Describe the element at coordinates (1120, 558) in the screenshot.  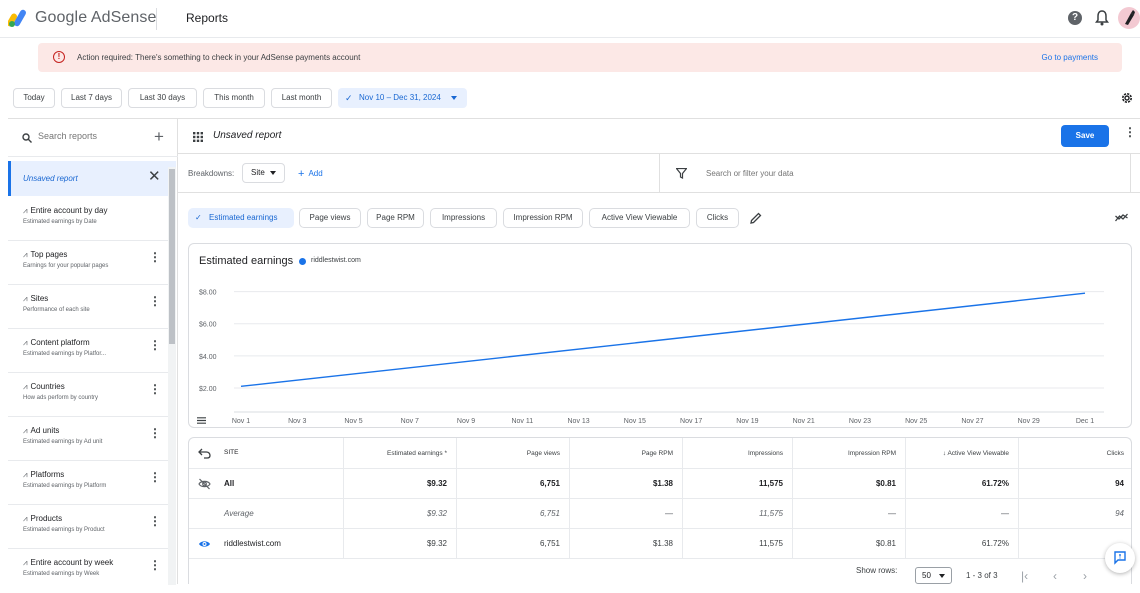
I see `feedback-button` at that location.